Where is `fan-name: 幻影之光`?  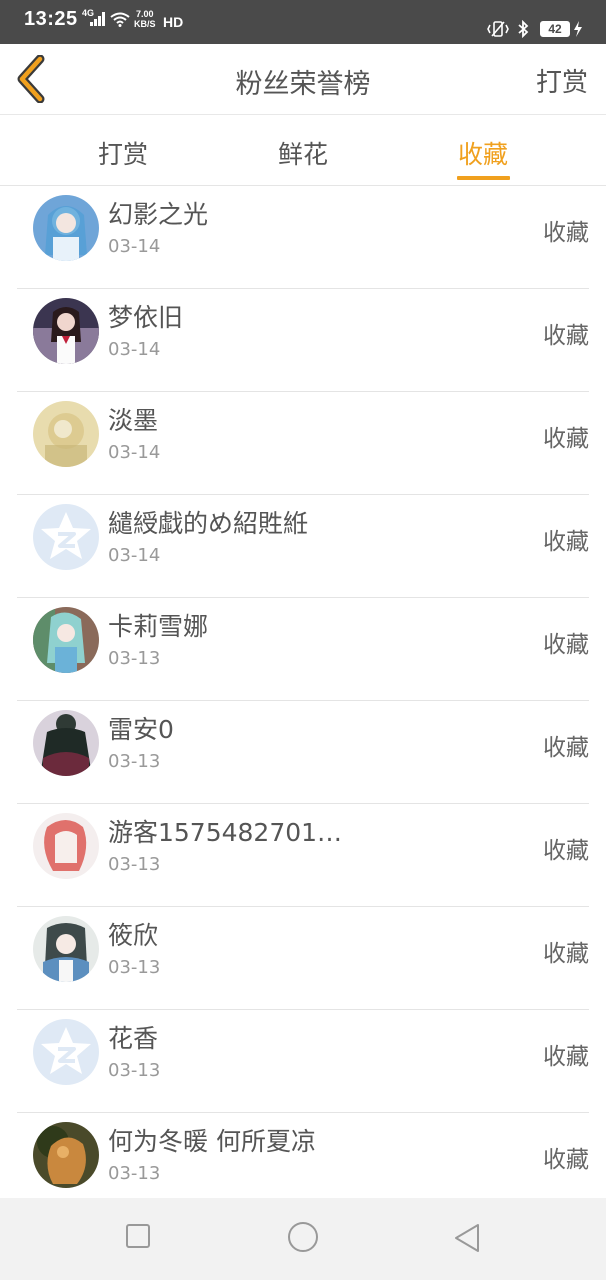
fan-name: 幻影之光 is located at coordinates (158, 214).